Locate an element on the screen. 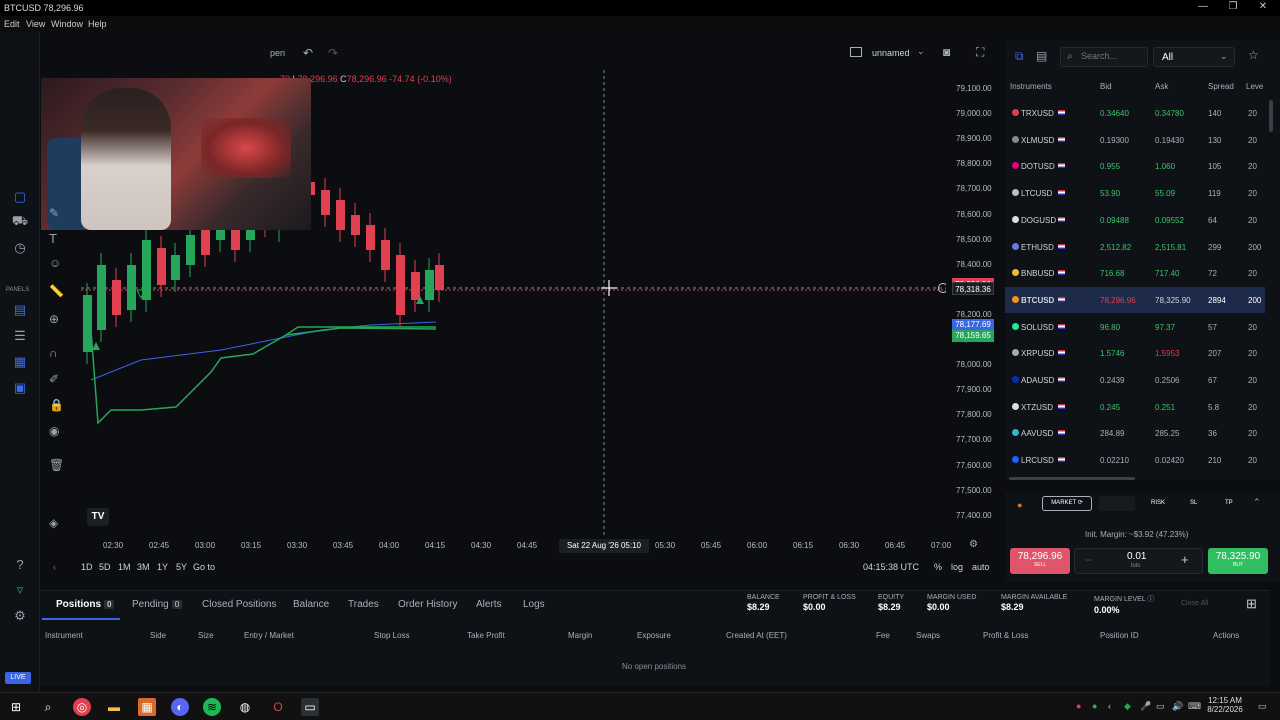 This screenshot has width=1280, height=720. column-header: Exposure is located at coordinates (654, 635).